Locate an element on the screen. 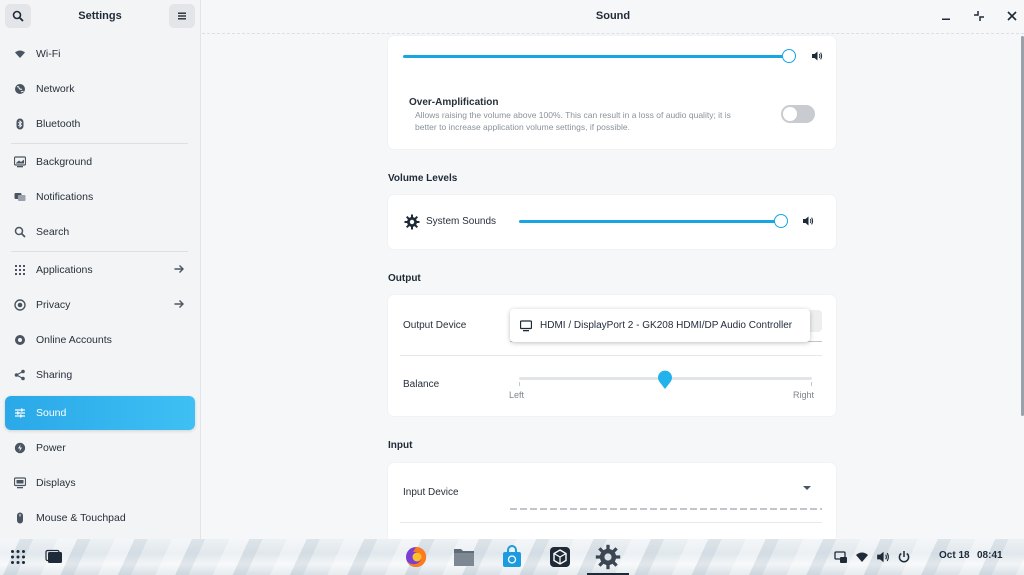  power-tray-button is located at coordinates (904, 557).